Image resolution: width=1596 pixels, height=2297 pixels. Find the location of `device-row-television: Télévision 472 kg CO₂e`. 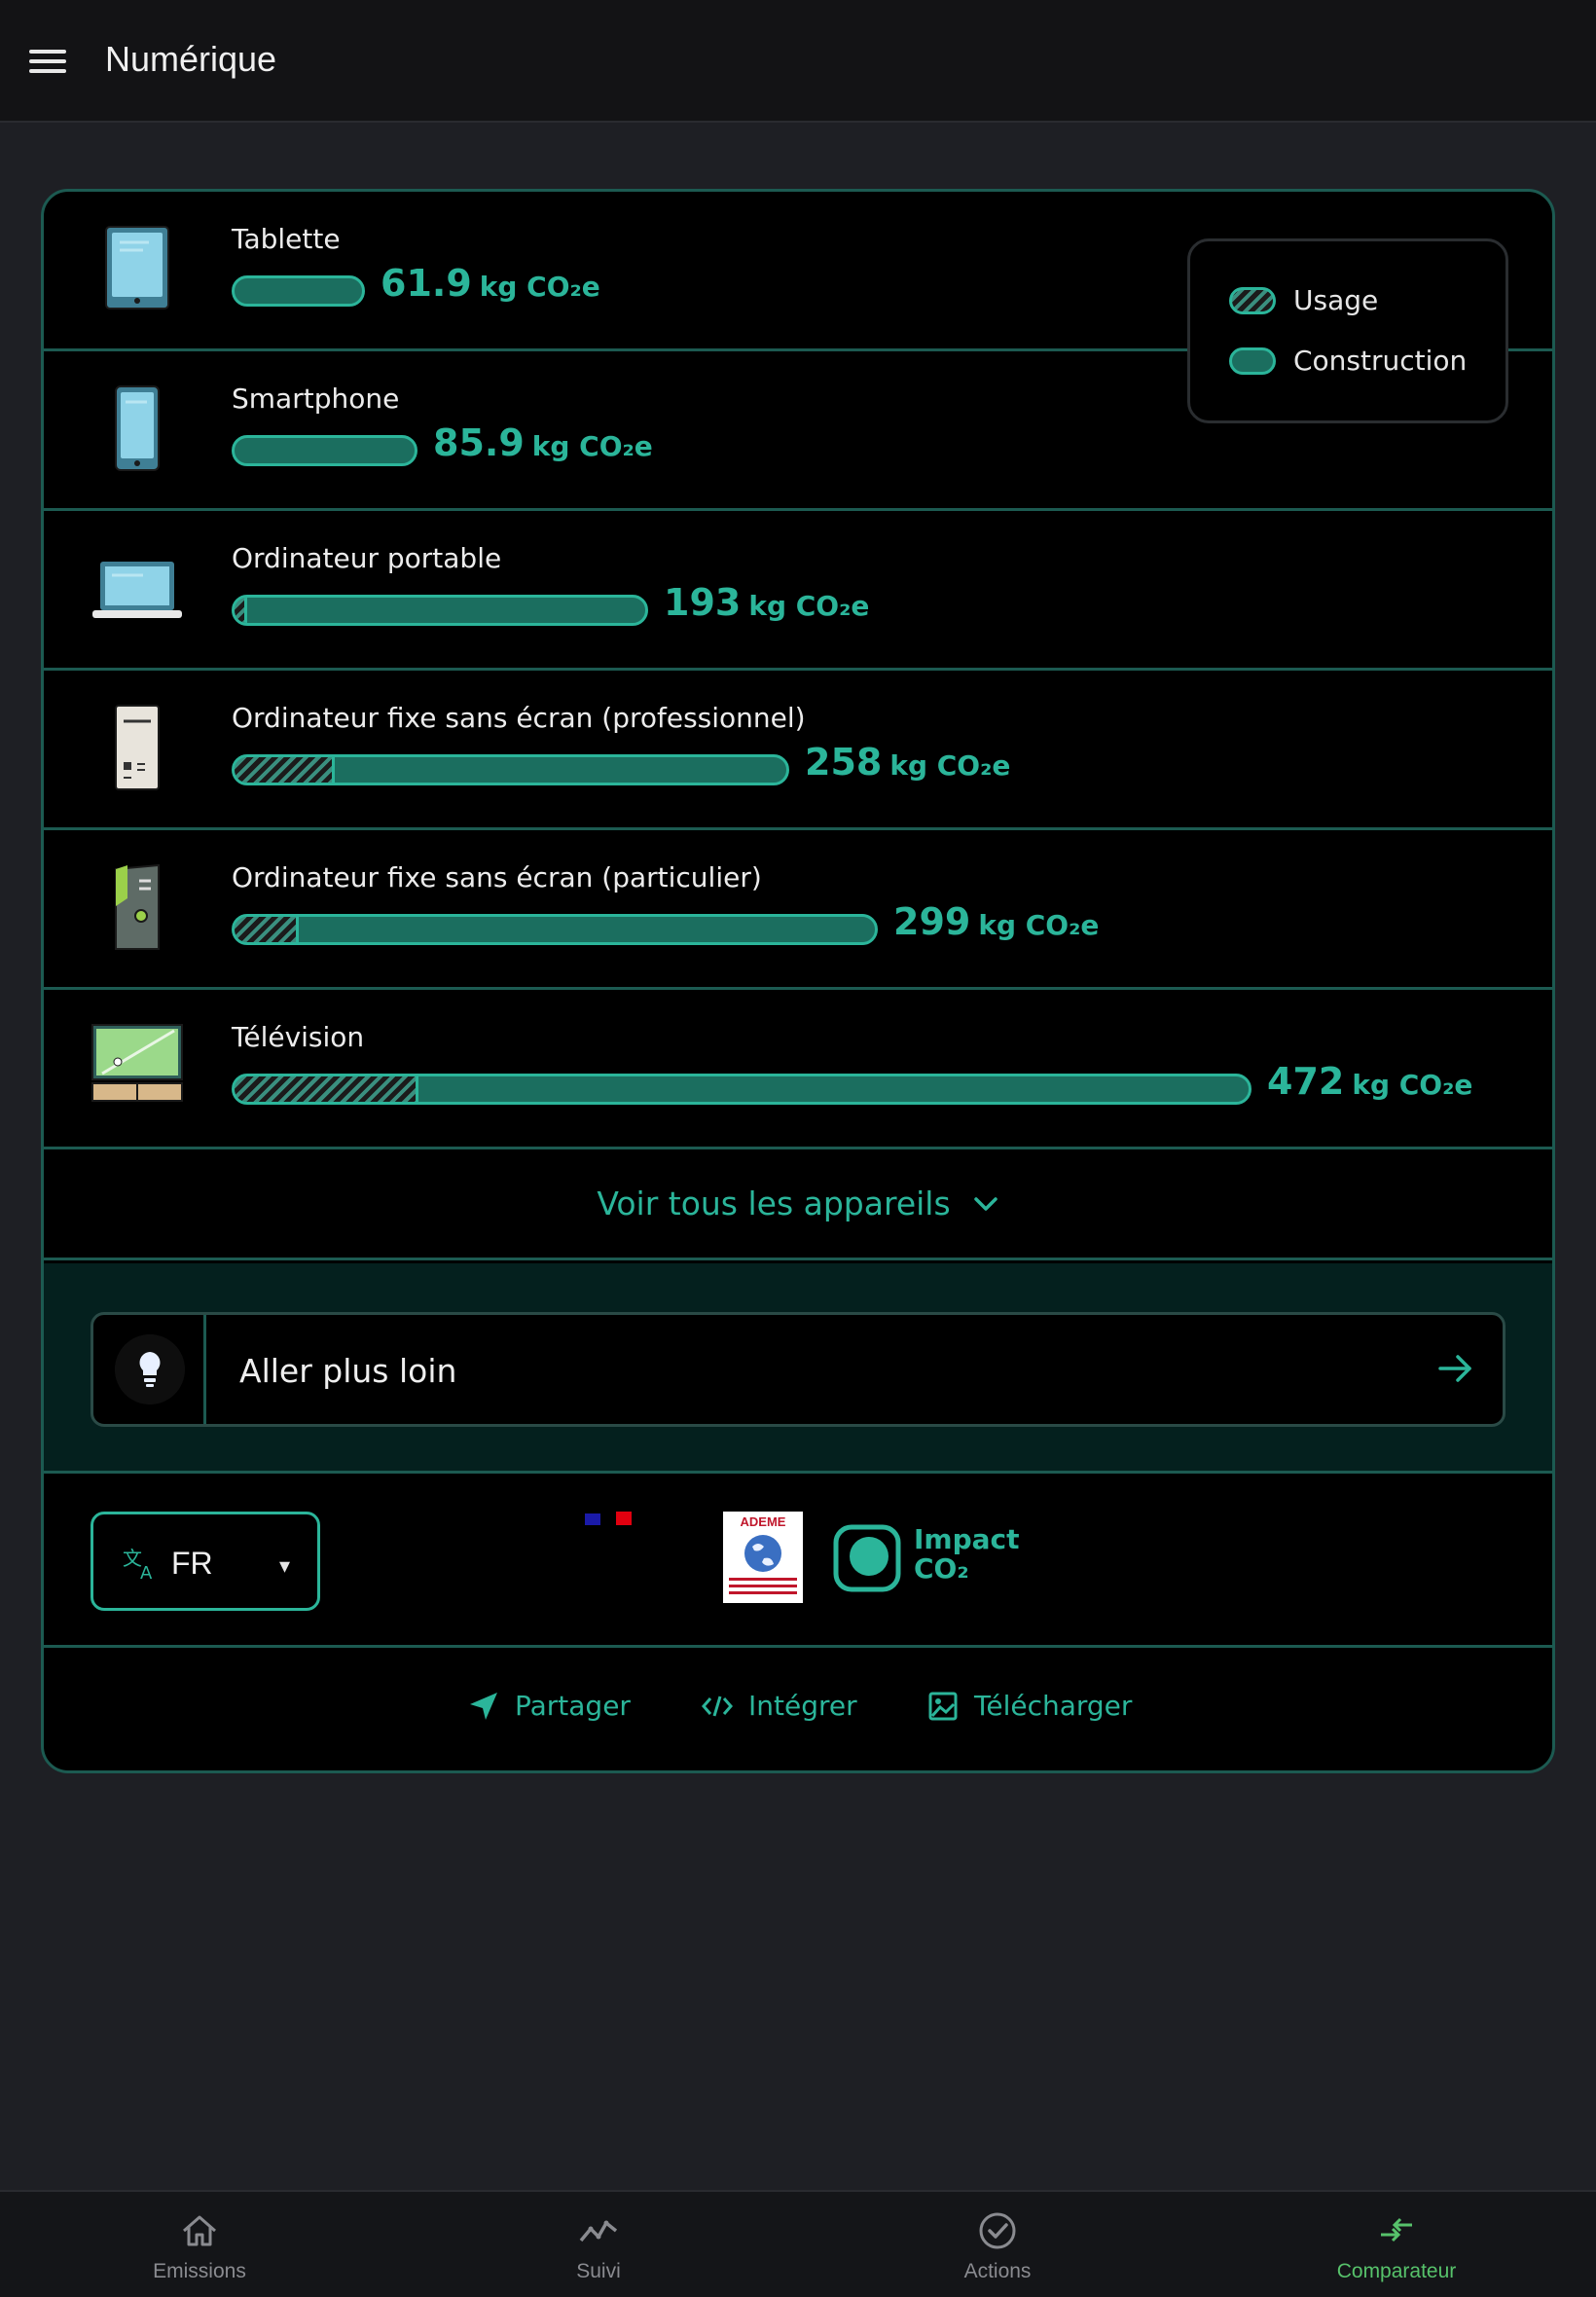

device-row-television: Télévision 472 kg CO₂e is located at coordinates (798, 1070).